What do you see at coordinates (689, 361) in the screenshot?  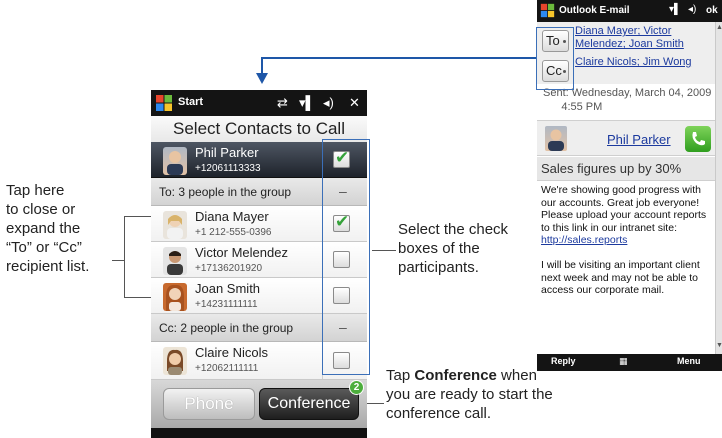 I see `menu-softkey: Menu` at bounding box center [689, 361].